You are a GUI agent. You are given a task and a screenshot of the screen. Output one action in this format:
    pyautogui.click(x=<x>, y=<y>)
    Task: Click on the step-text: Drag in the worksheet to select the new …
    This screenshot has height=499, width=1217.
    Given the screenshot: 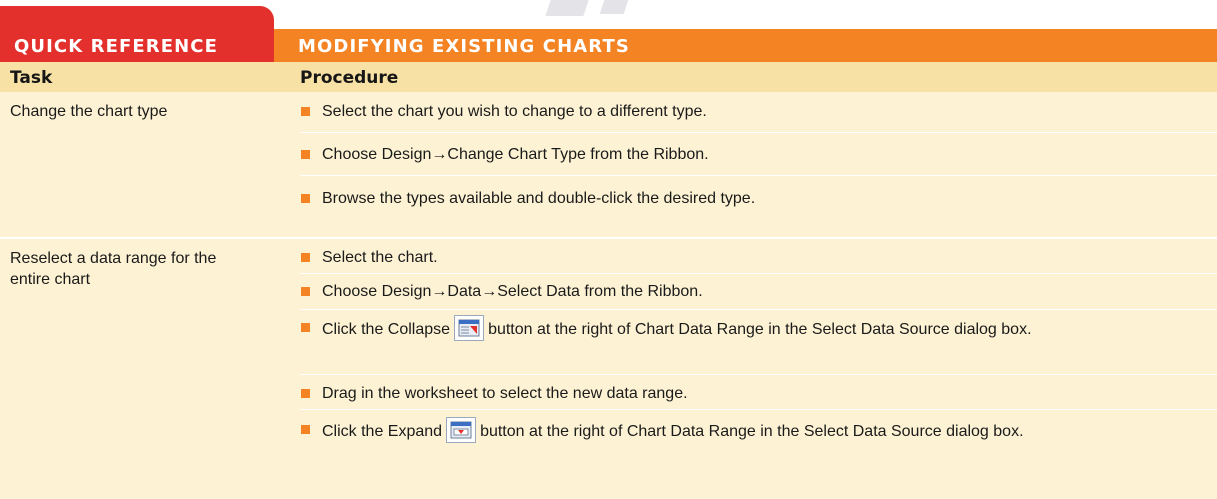 What is the action you would take?
    pyautogui.click(x=505, y=393)
    